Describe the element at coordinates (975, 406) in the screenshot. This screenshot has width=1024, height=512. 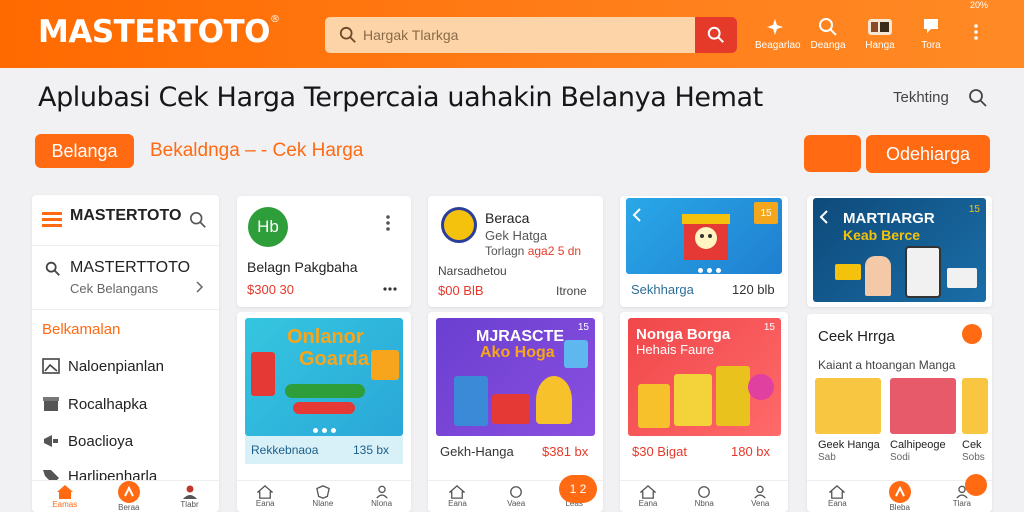
I see `product-image` at that location.